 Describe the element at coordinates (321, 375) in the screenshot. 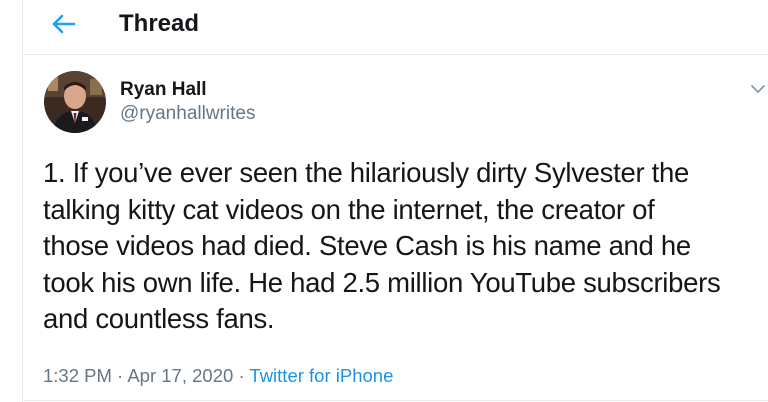

I see `tweet-source-link: Twitter for iPhone` at that location.